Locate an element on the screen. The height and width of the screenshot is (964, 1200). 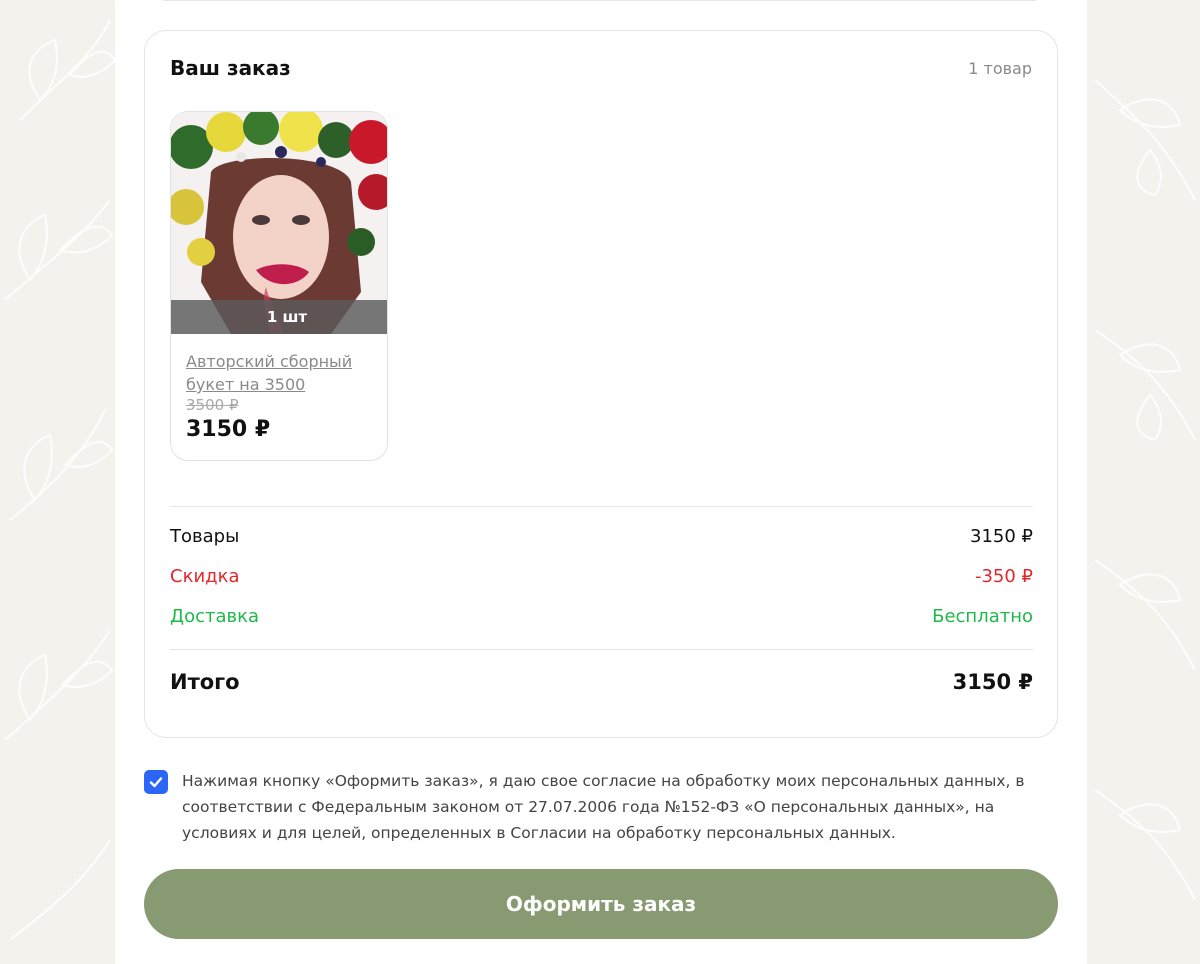
product-image: 1 шт is located at coordinates (279, 223).